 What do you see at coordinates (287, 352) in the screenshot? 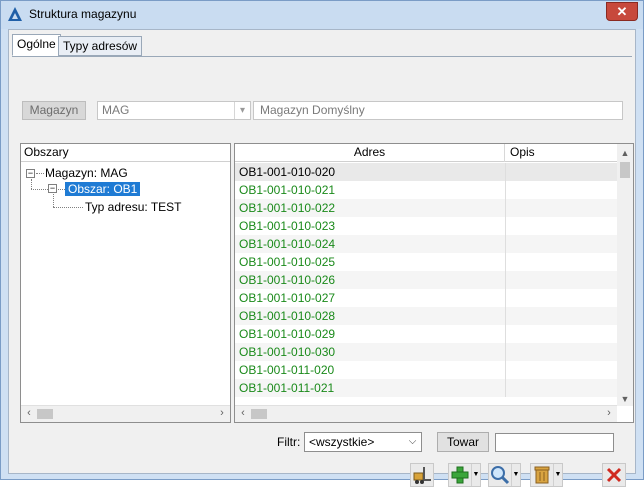
I see `address-cell: OB1-001-010-030` at bounding box center [287, 352].